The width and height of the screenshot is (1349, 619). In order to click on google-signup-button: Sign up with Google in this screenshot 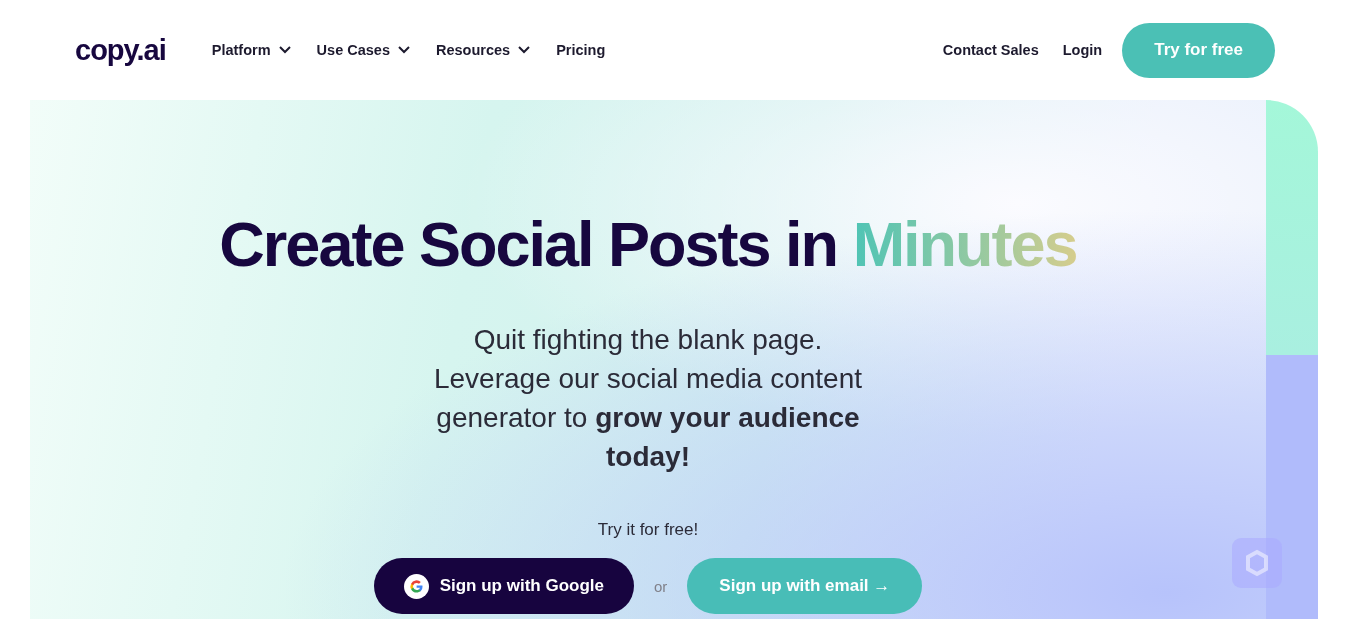, I will do `click(503, 586)`.